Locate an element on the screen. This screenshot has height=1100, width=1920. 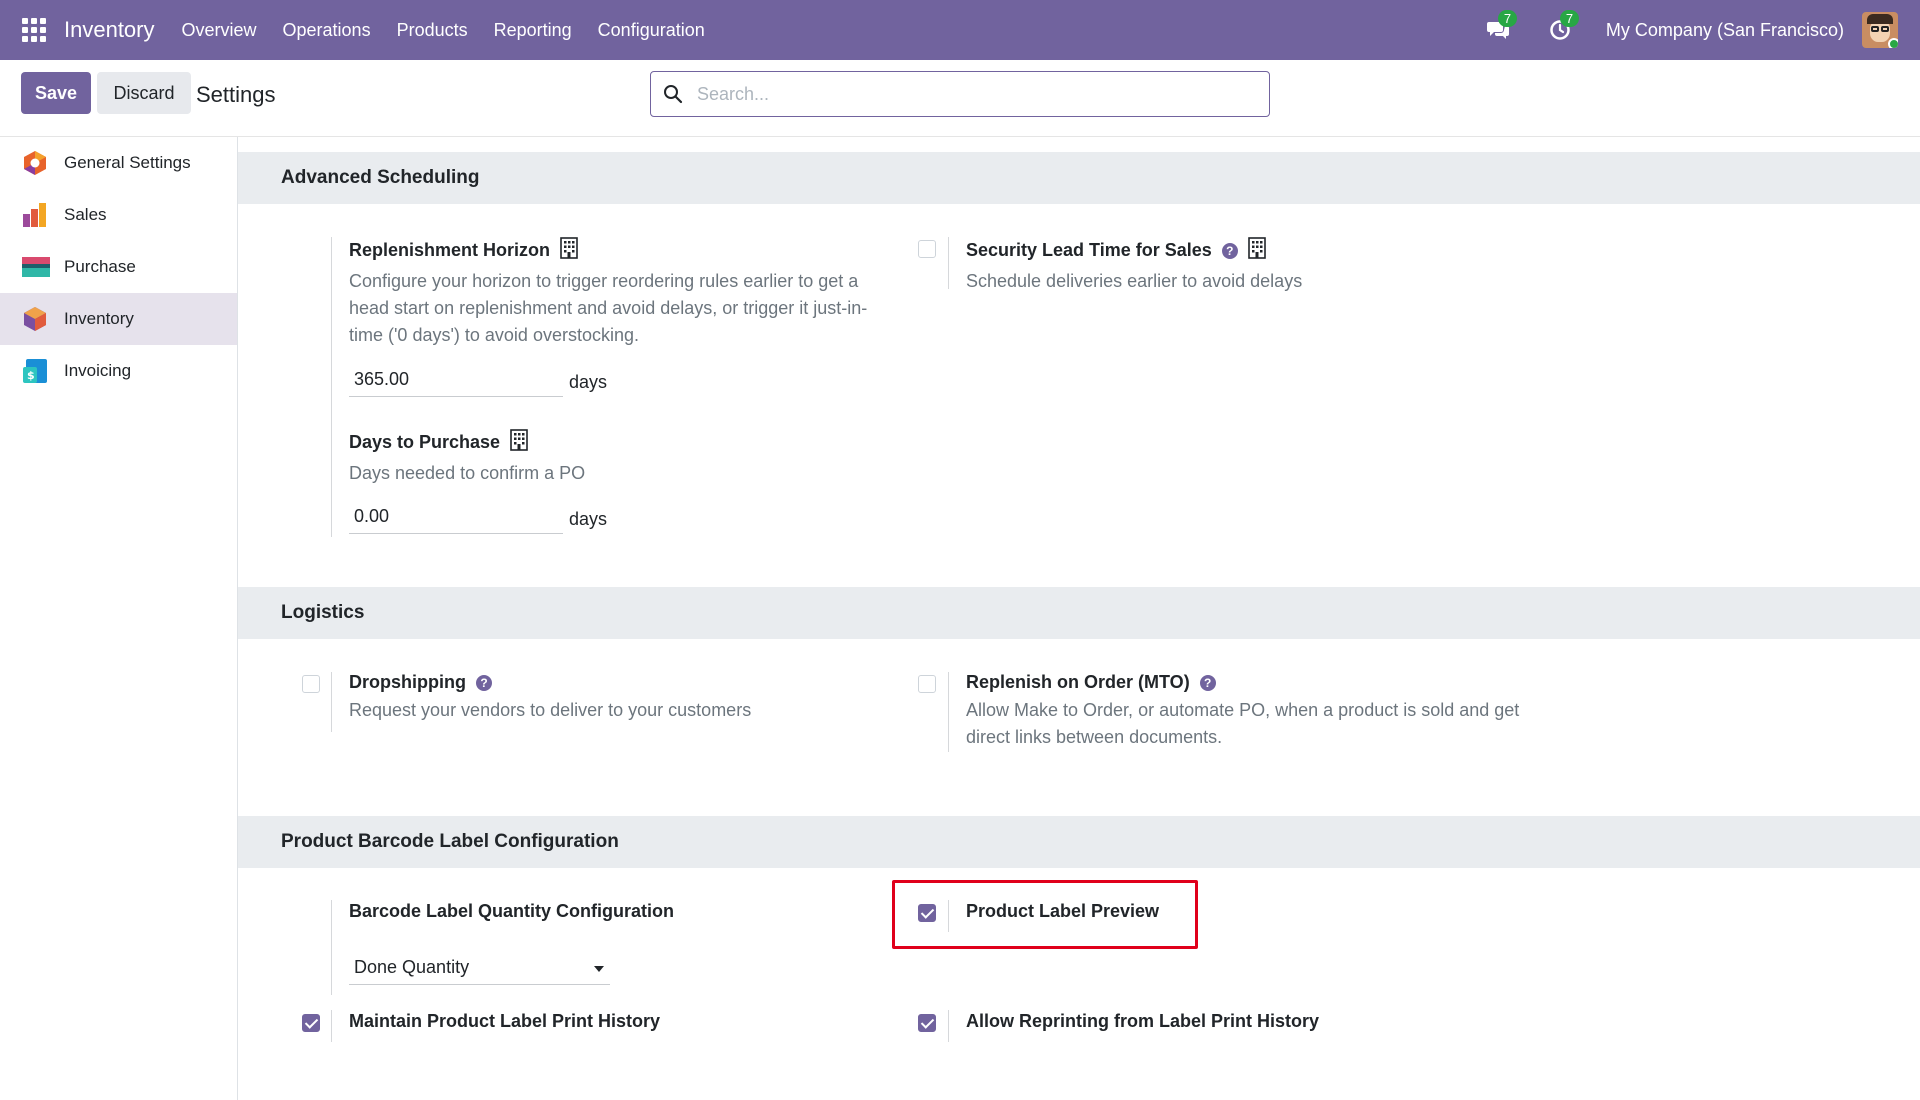
sidebar-item-label: Sales is located at coordinates (85, 214).